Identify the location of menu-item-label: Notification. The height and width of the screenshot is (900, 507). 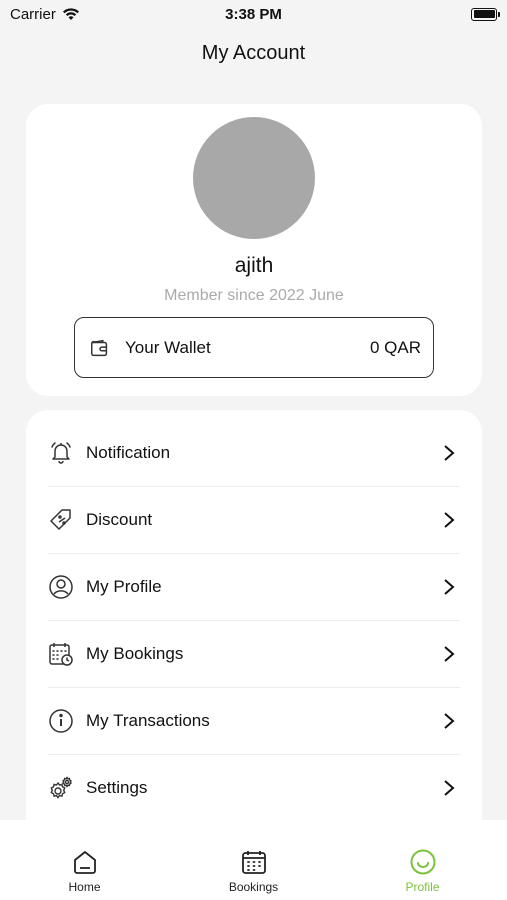
(128, 452).